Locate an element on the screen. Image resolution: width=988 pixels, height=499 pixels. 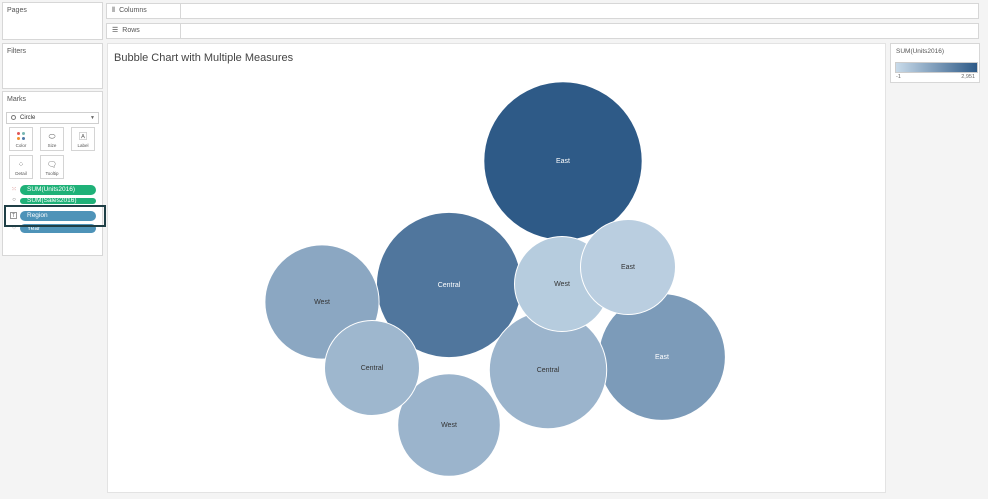
filters-card: Filters is located at coordinates (52, 66).